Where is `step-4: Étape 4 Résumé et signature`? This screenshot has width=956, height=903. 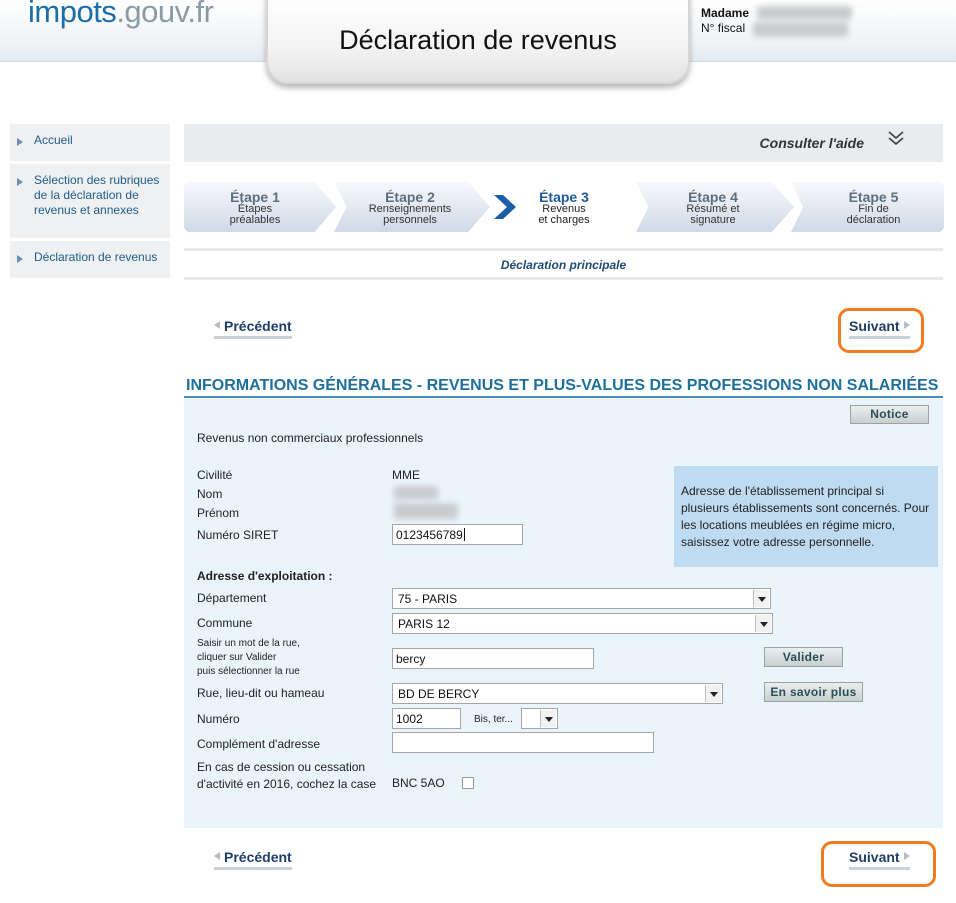 step-4: Étape 4 Résumé et signature is located at coordinates (715, 207).